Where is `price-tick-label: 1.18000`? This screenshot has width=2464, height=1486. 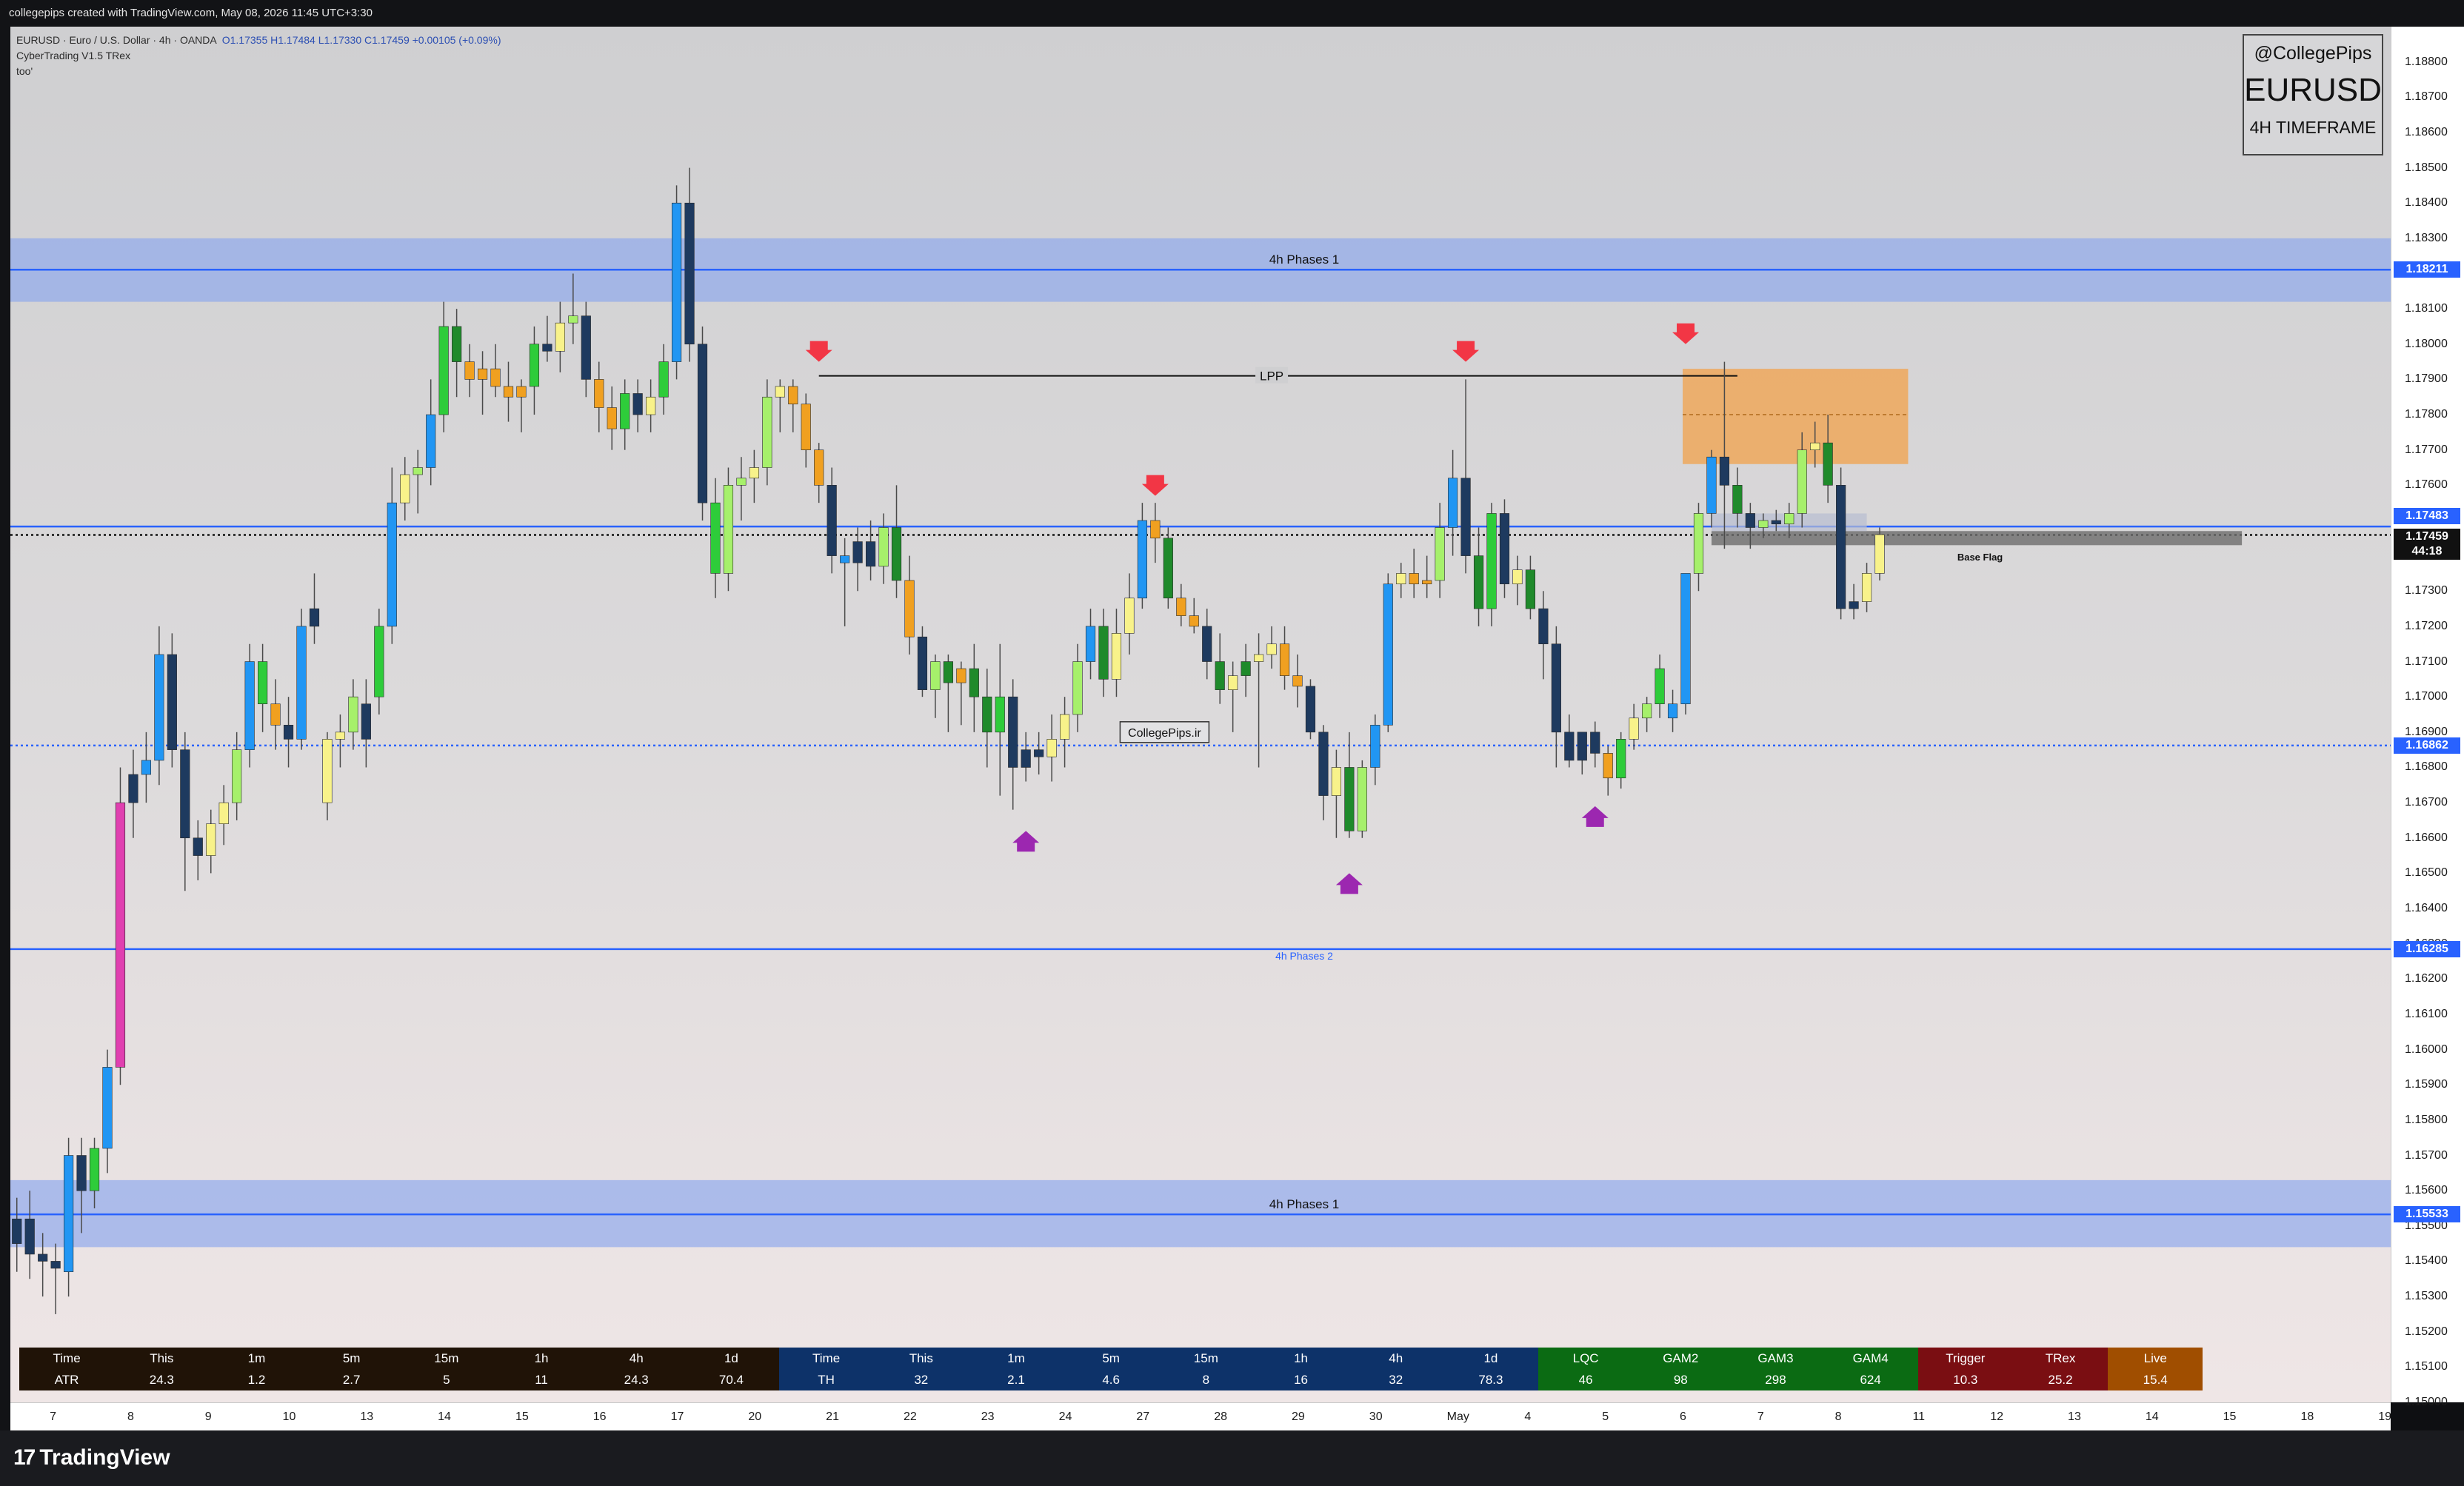
price-tick-label: 1.18000 is located at coordinates (2427, 344).